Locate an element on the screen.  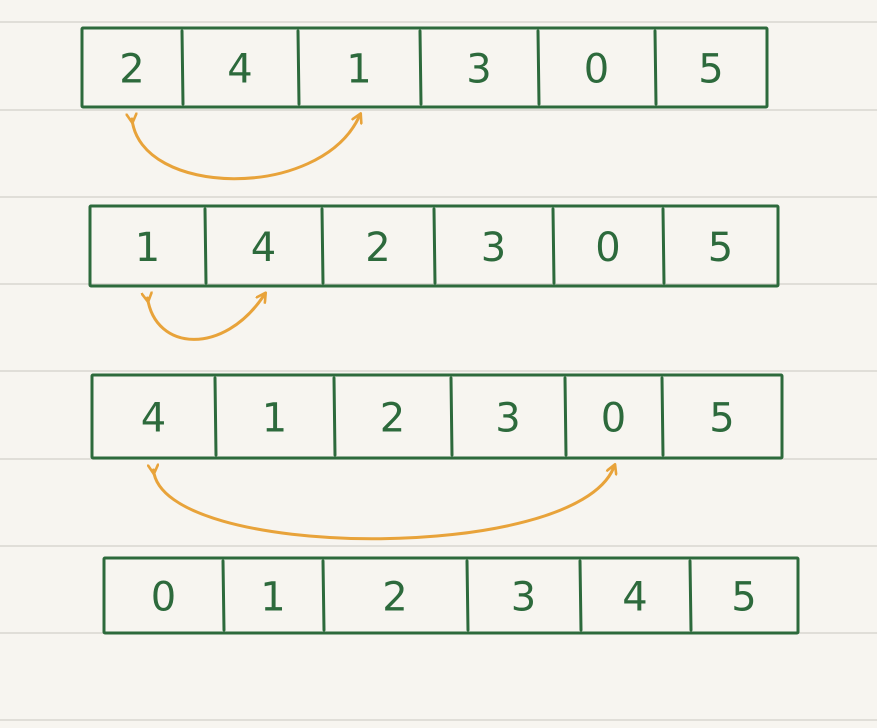
array-row-3: 0 1 2 3 4 5 is located at coordinates (451, 595).